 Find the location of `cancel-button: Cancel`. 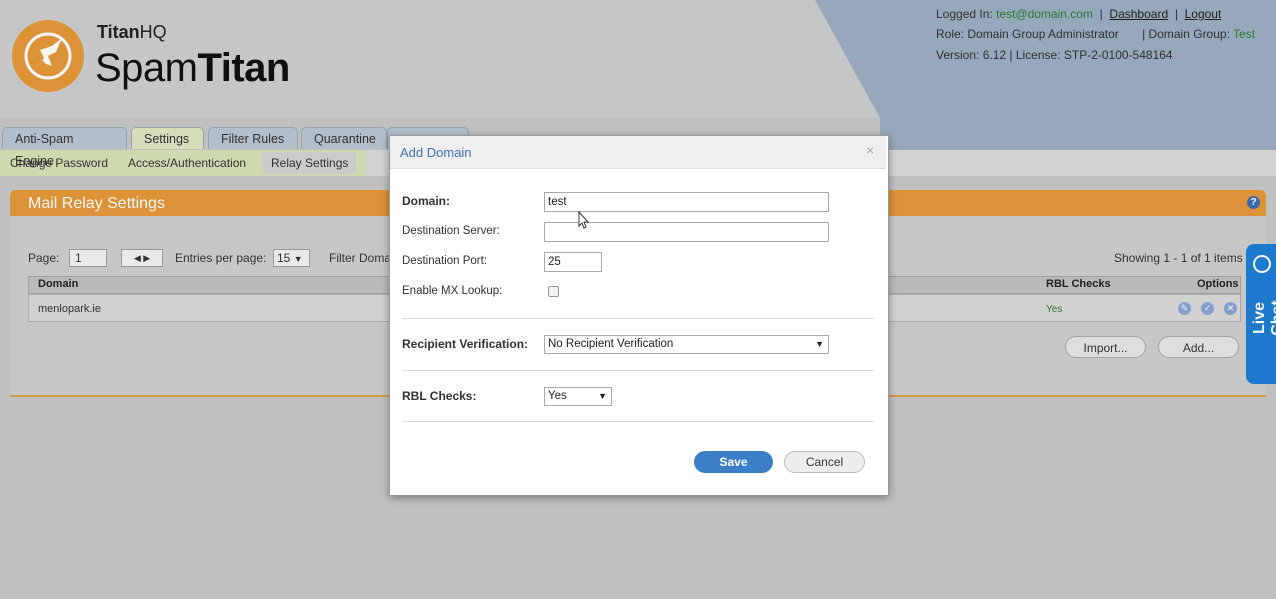

cancel-button: Cancel is located at coordinates (824, 462).